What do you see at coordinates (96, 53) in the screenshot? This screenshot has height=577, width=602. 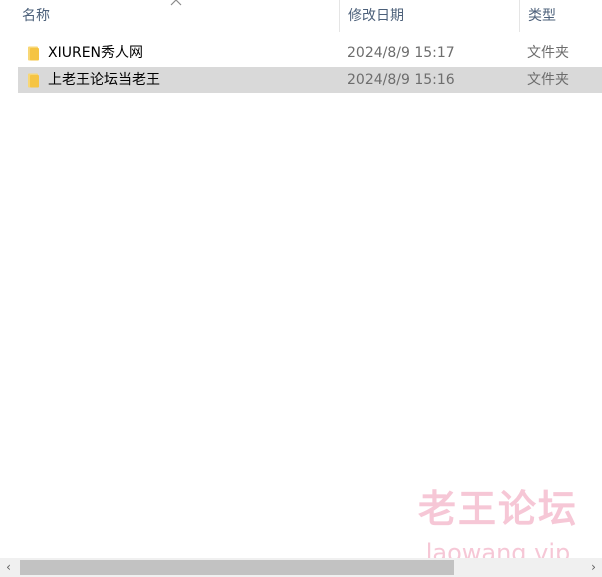 I see `file-name: XIUREN秀人网` at bounding box center [96, 53].